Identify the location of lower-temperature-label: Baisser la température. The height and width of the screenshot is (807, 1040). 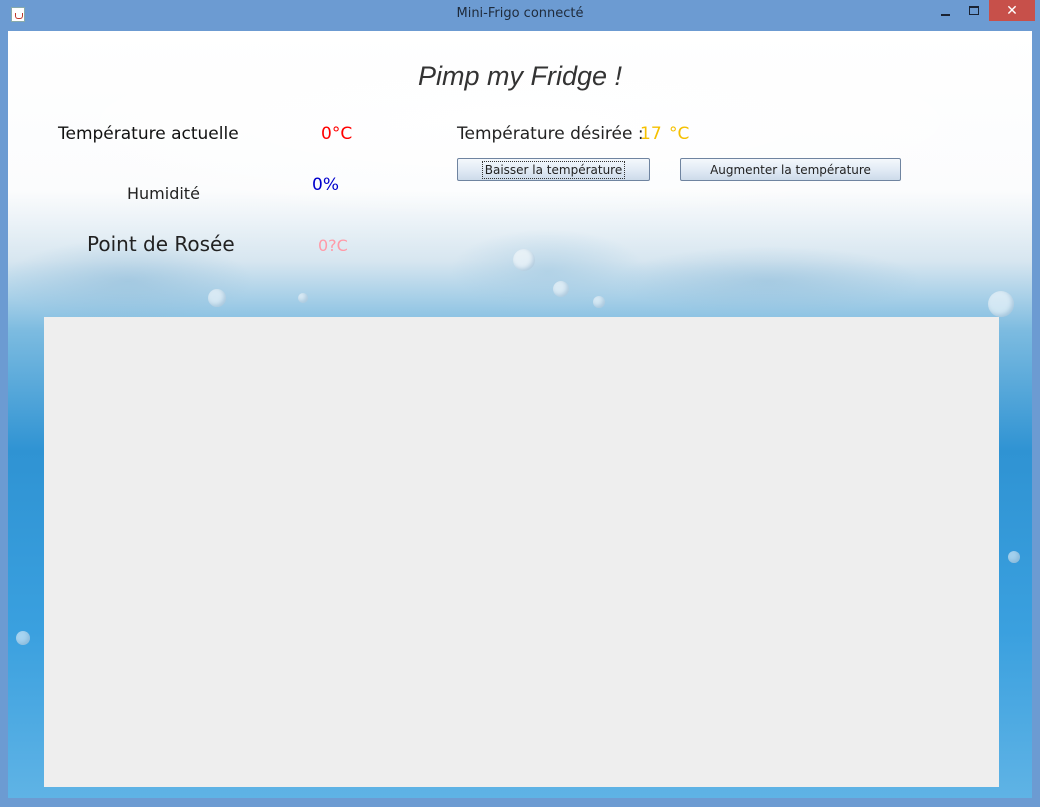
(553, 169).